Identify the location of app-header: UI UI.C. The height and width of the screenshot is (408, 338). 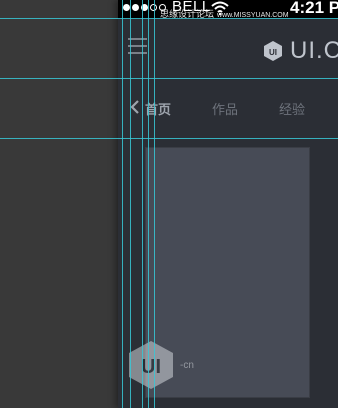
(228, 49).